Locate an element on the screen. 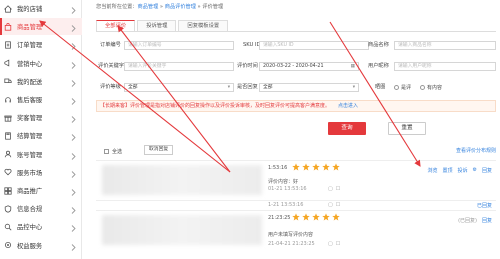 Image resolution: width=500 pixels, height=259 pixels. tab-bar: 全部评价 投诉管理 回复模板设置 is located at coordinates (163, 25).